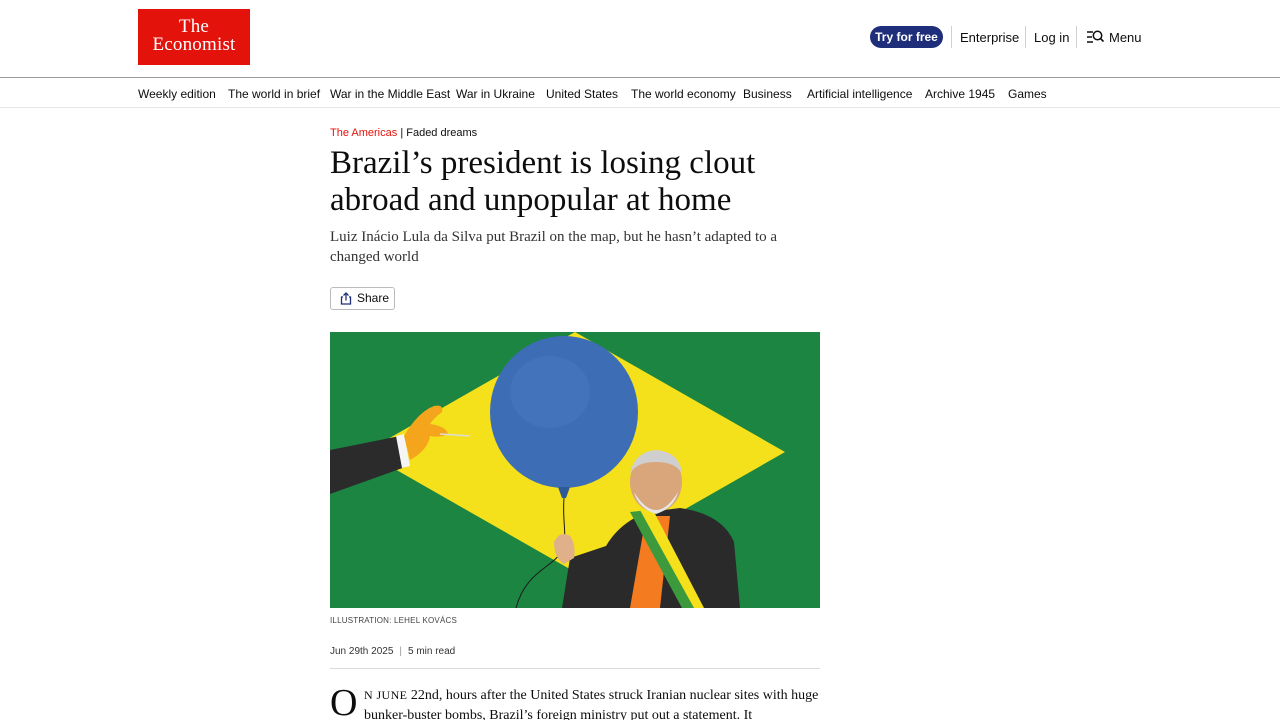 This screenshot has width=1280, height=720. What do you see at coordinates (1095, 37) in the screenshot?
I see `menu-search-icon` at bounding box center [1095, 37].